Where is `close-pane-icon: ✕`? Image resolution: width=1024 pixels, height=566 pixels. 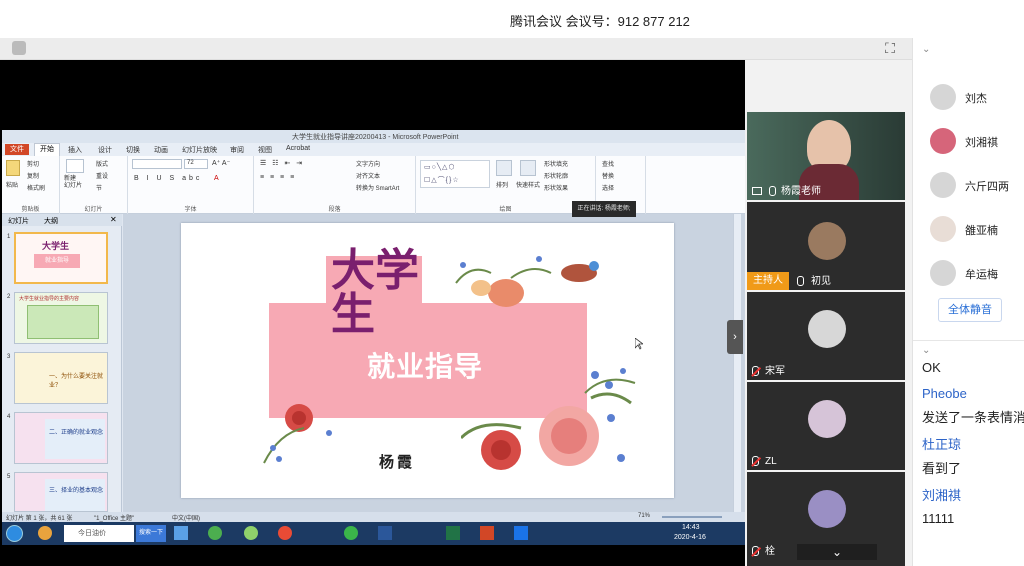 close-pane-icon: ✕ is located at coordinates (113, 219).